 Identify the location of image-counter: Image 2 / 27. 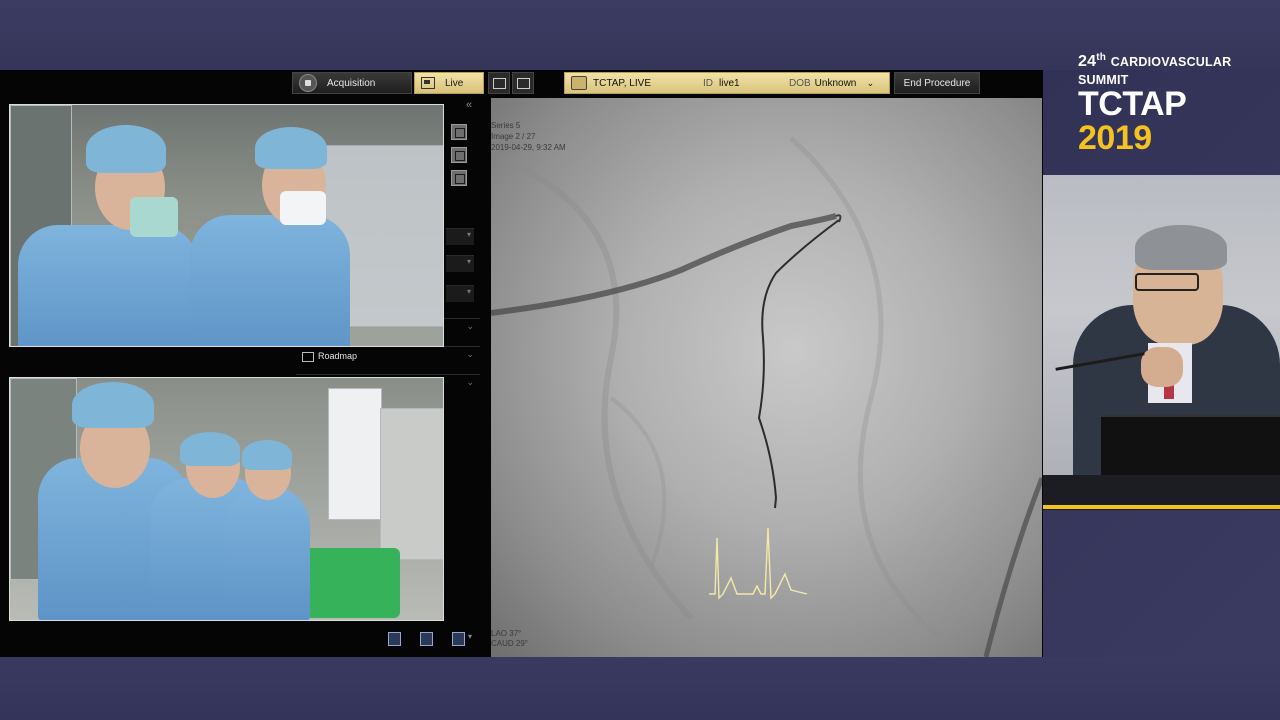
(513, 136).